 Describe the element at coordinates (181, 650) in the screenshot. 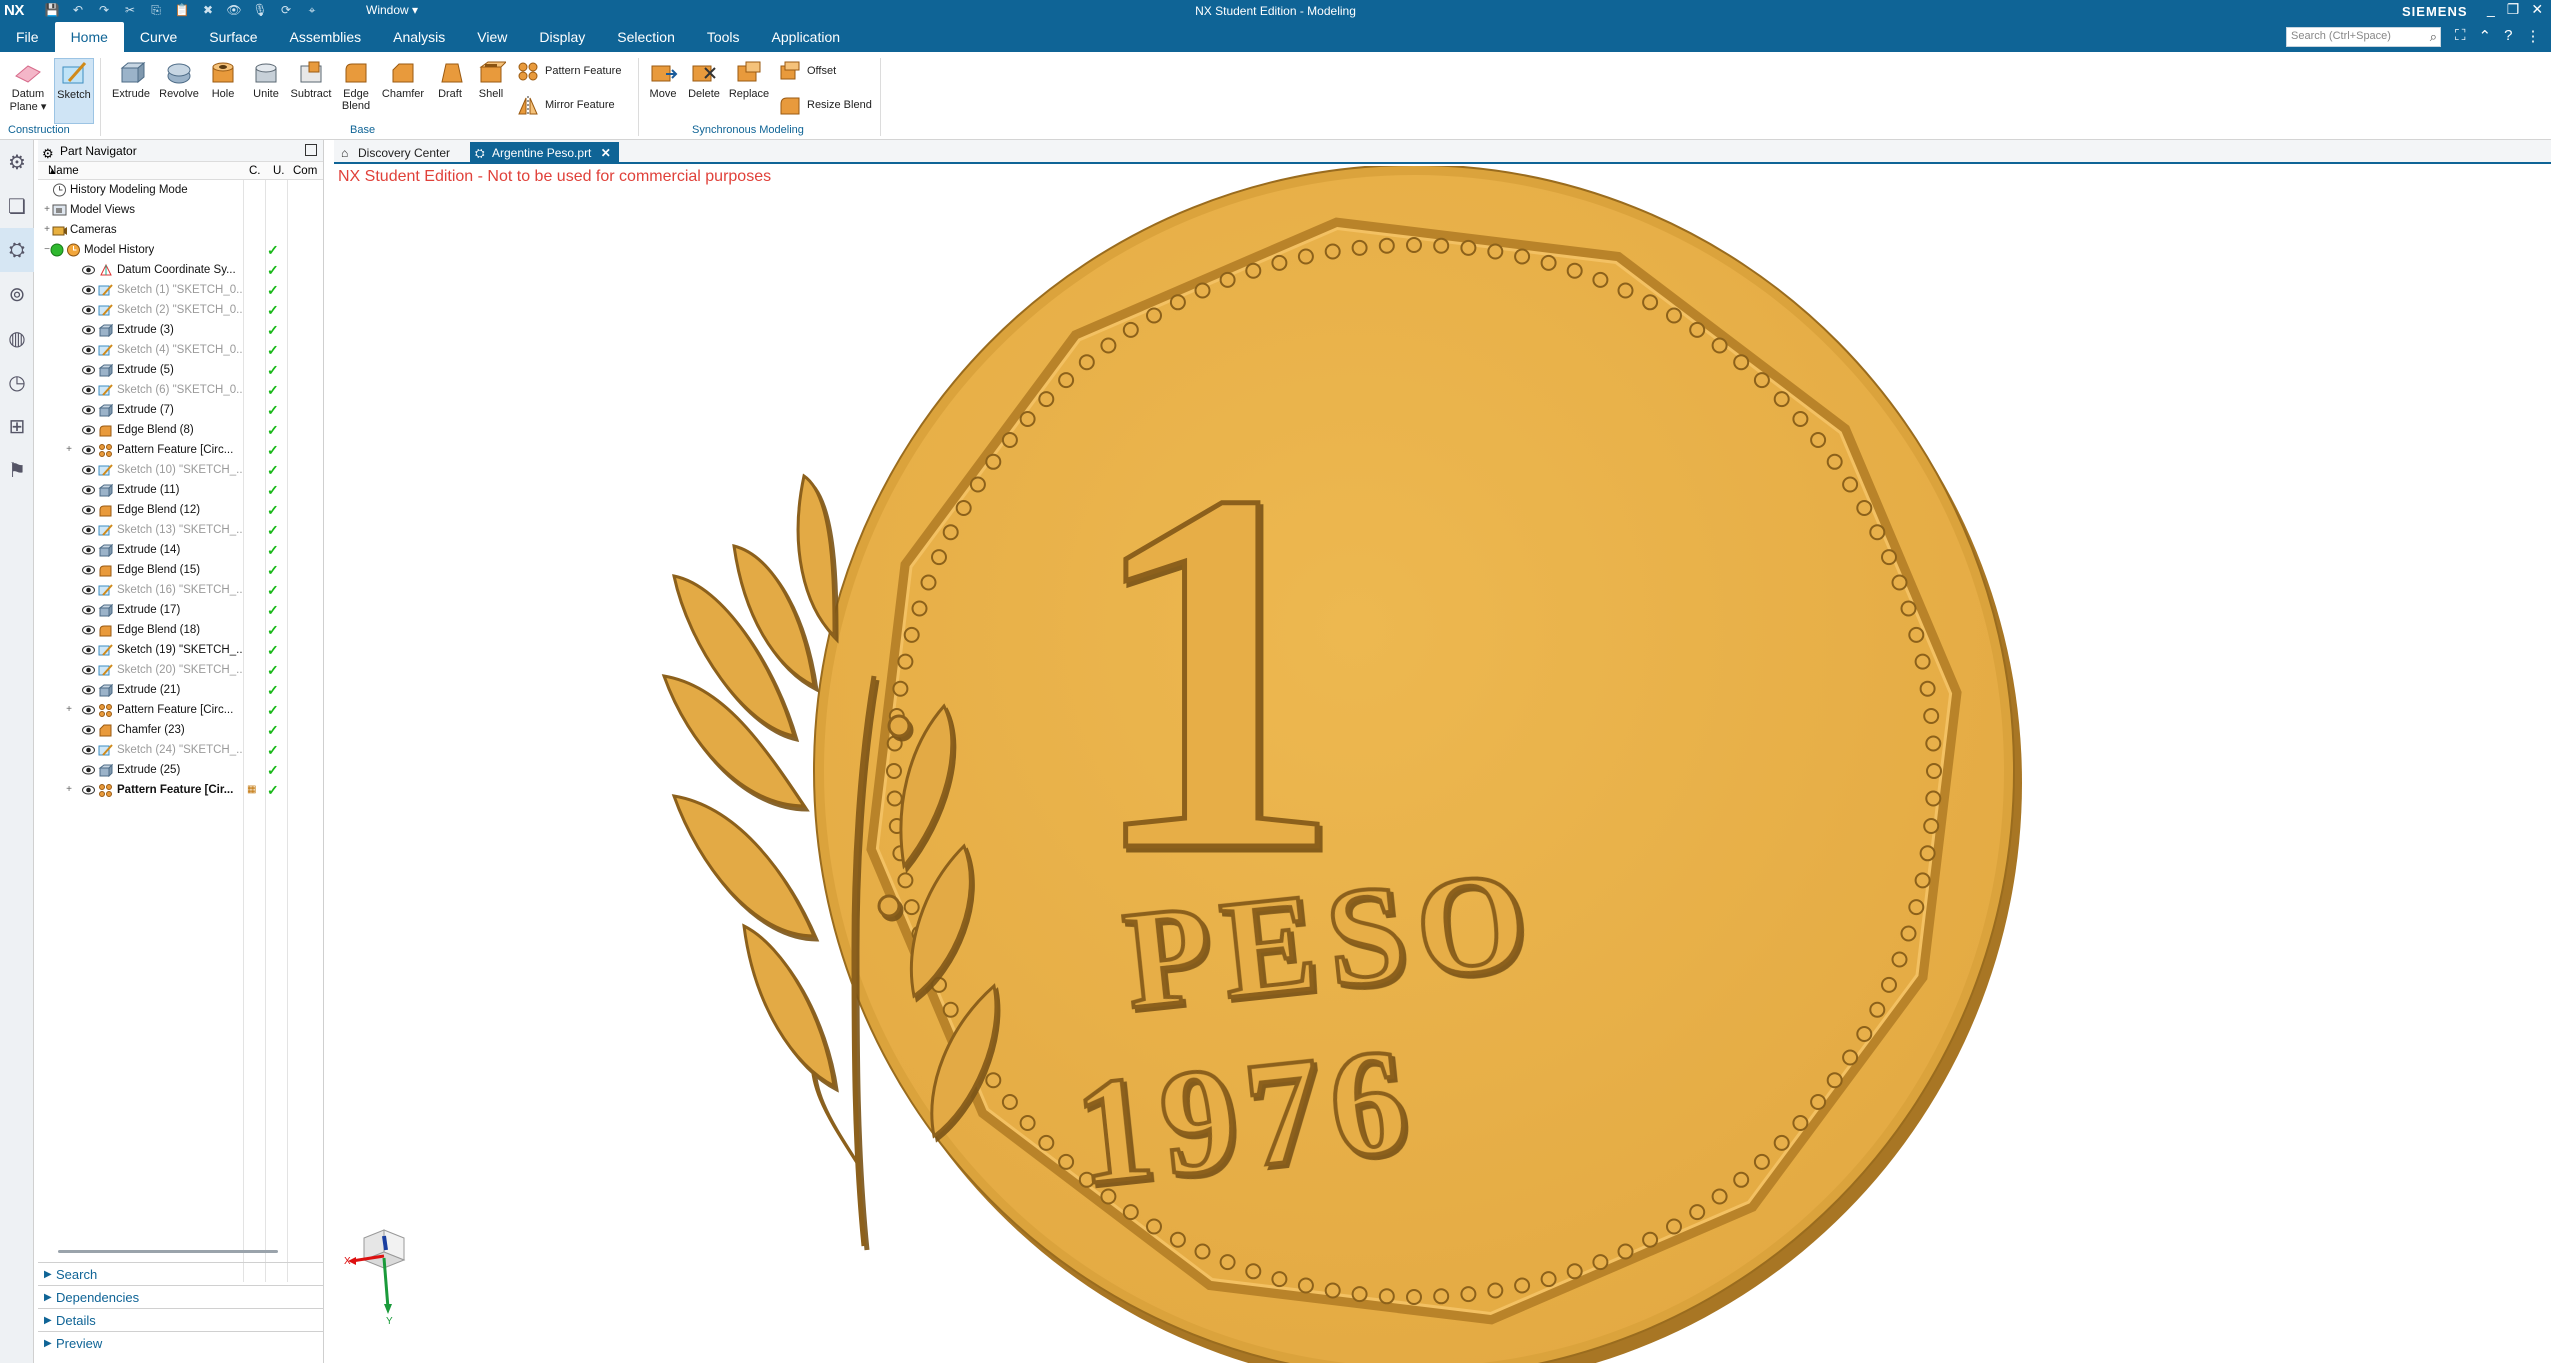

I see `tree-row: Sketch (19) "SKETCH_... ✓` at that location.